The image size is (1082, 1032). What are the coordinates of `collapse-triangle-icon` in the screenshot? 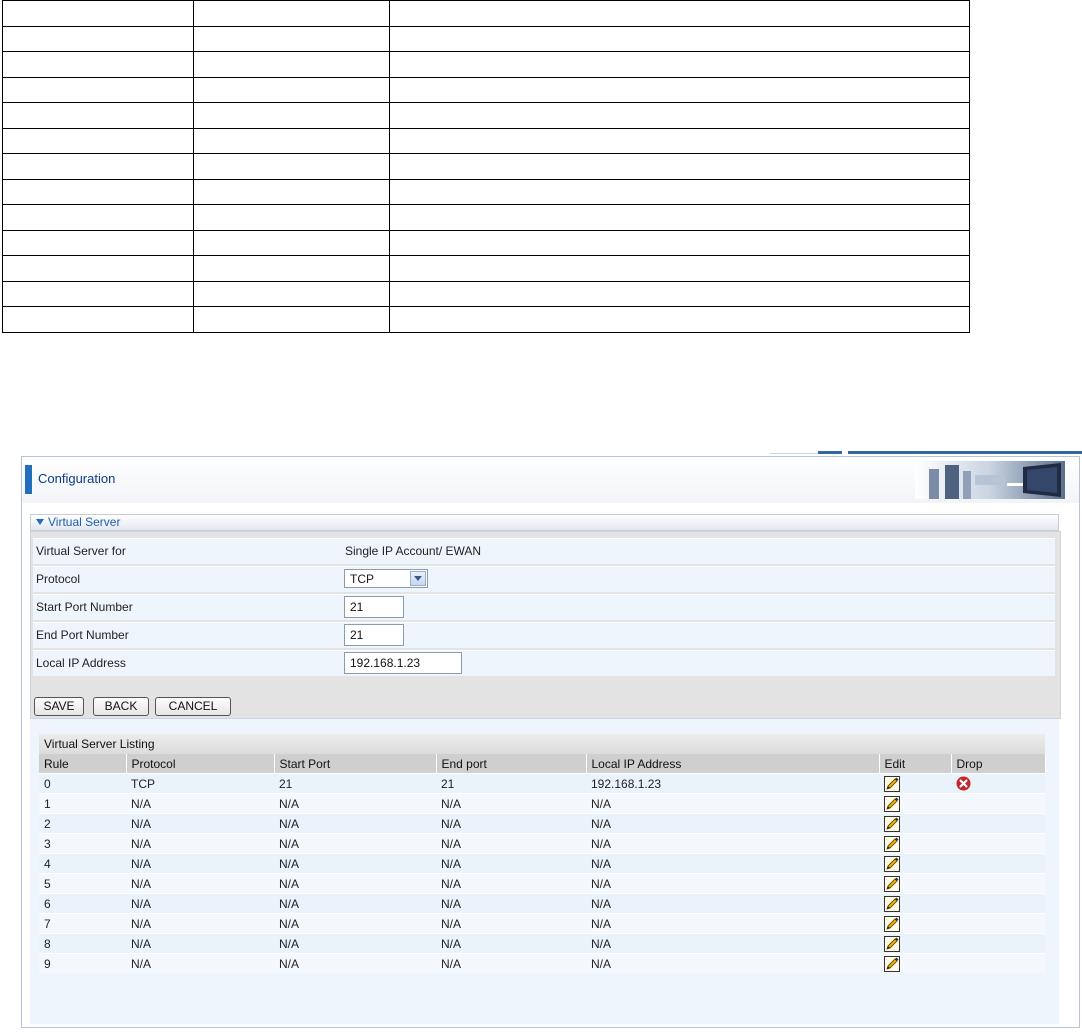 It's located at (40, 522).